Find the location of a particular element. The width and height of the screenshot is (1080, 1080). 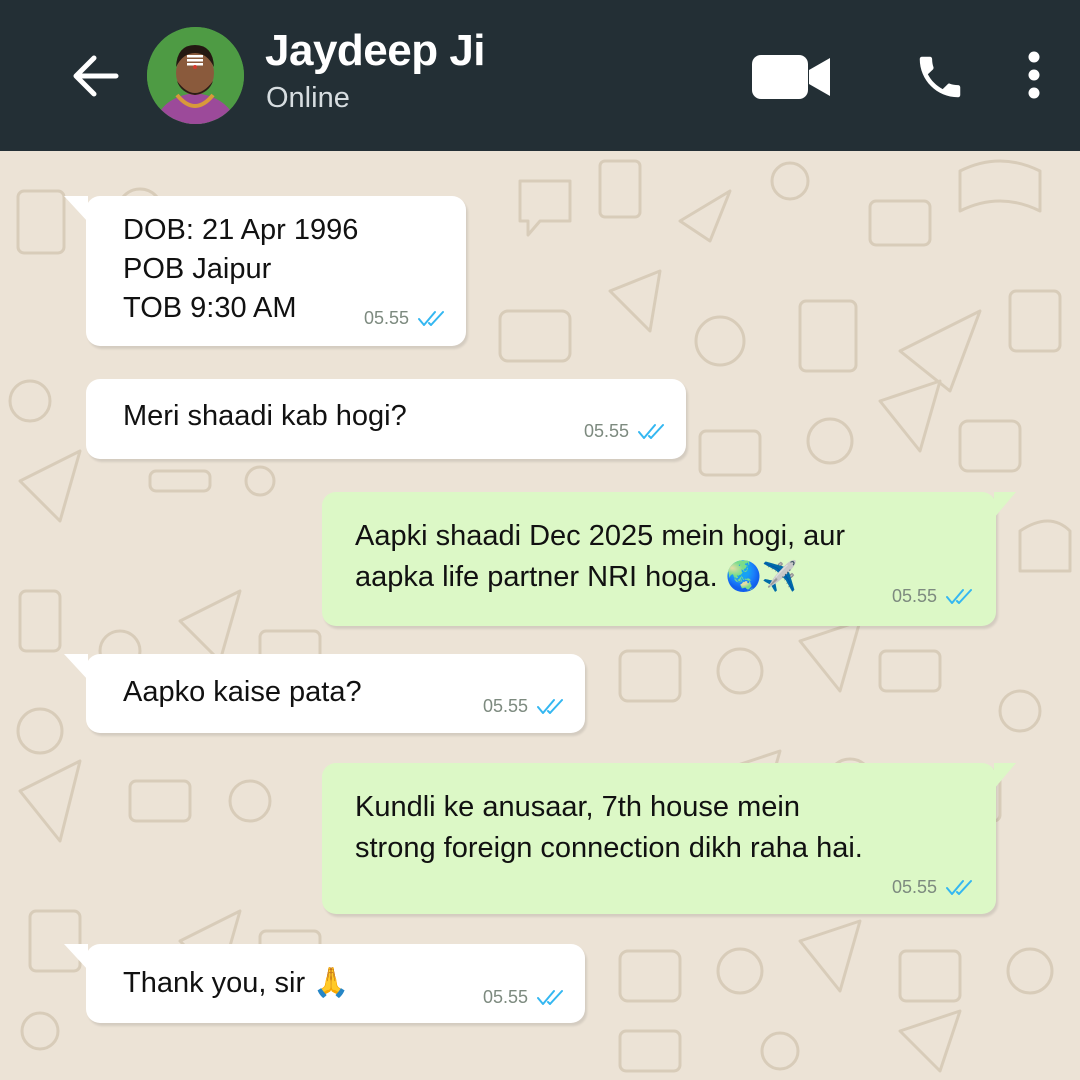

message-line: TOB 9:30 AM is located at coordinates (210, 308).